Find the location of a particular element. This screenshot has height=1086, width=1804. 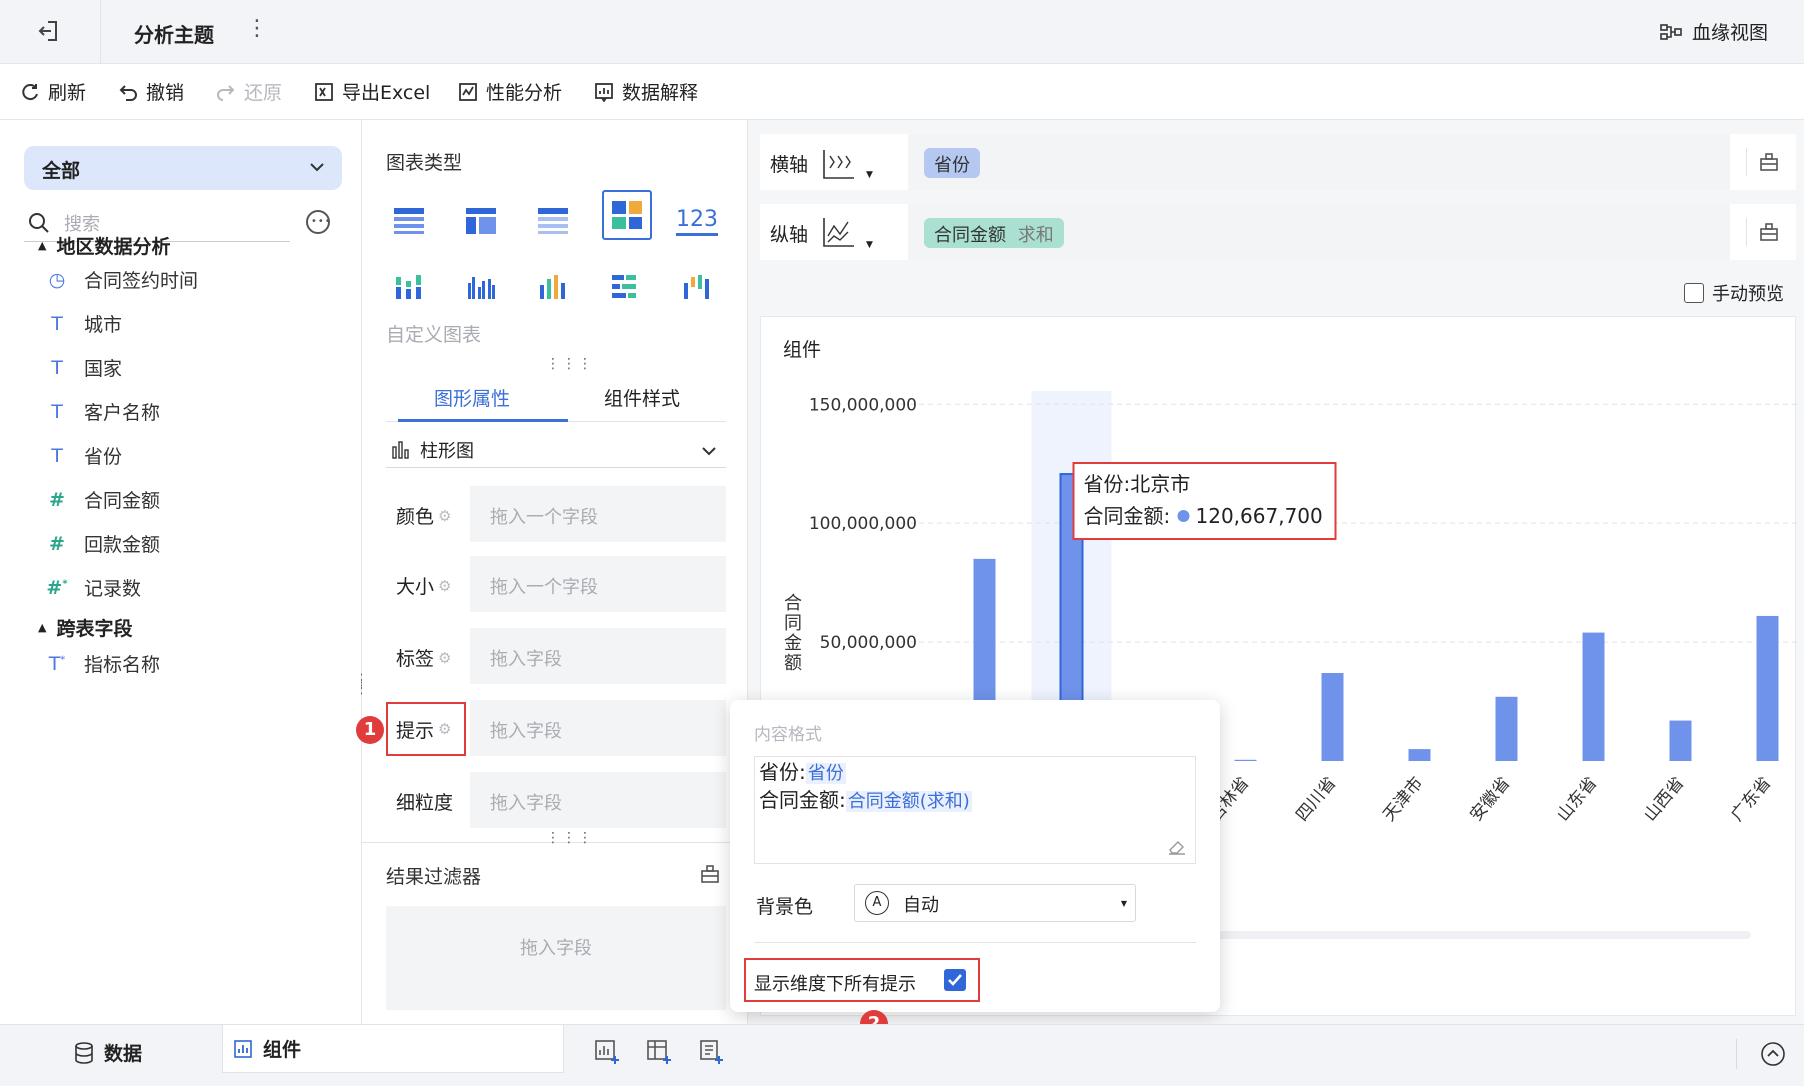

show-all-tooltips-option: 显示维度下所有提示 is located at coordinates (862, 980).